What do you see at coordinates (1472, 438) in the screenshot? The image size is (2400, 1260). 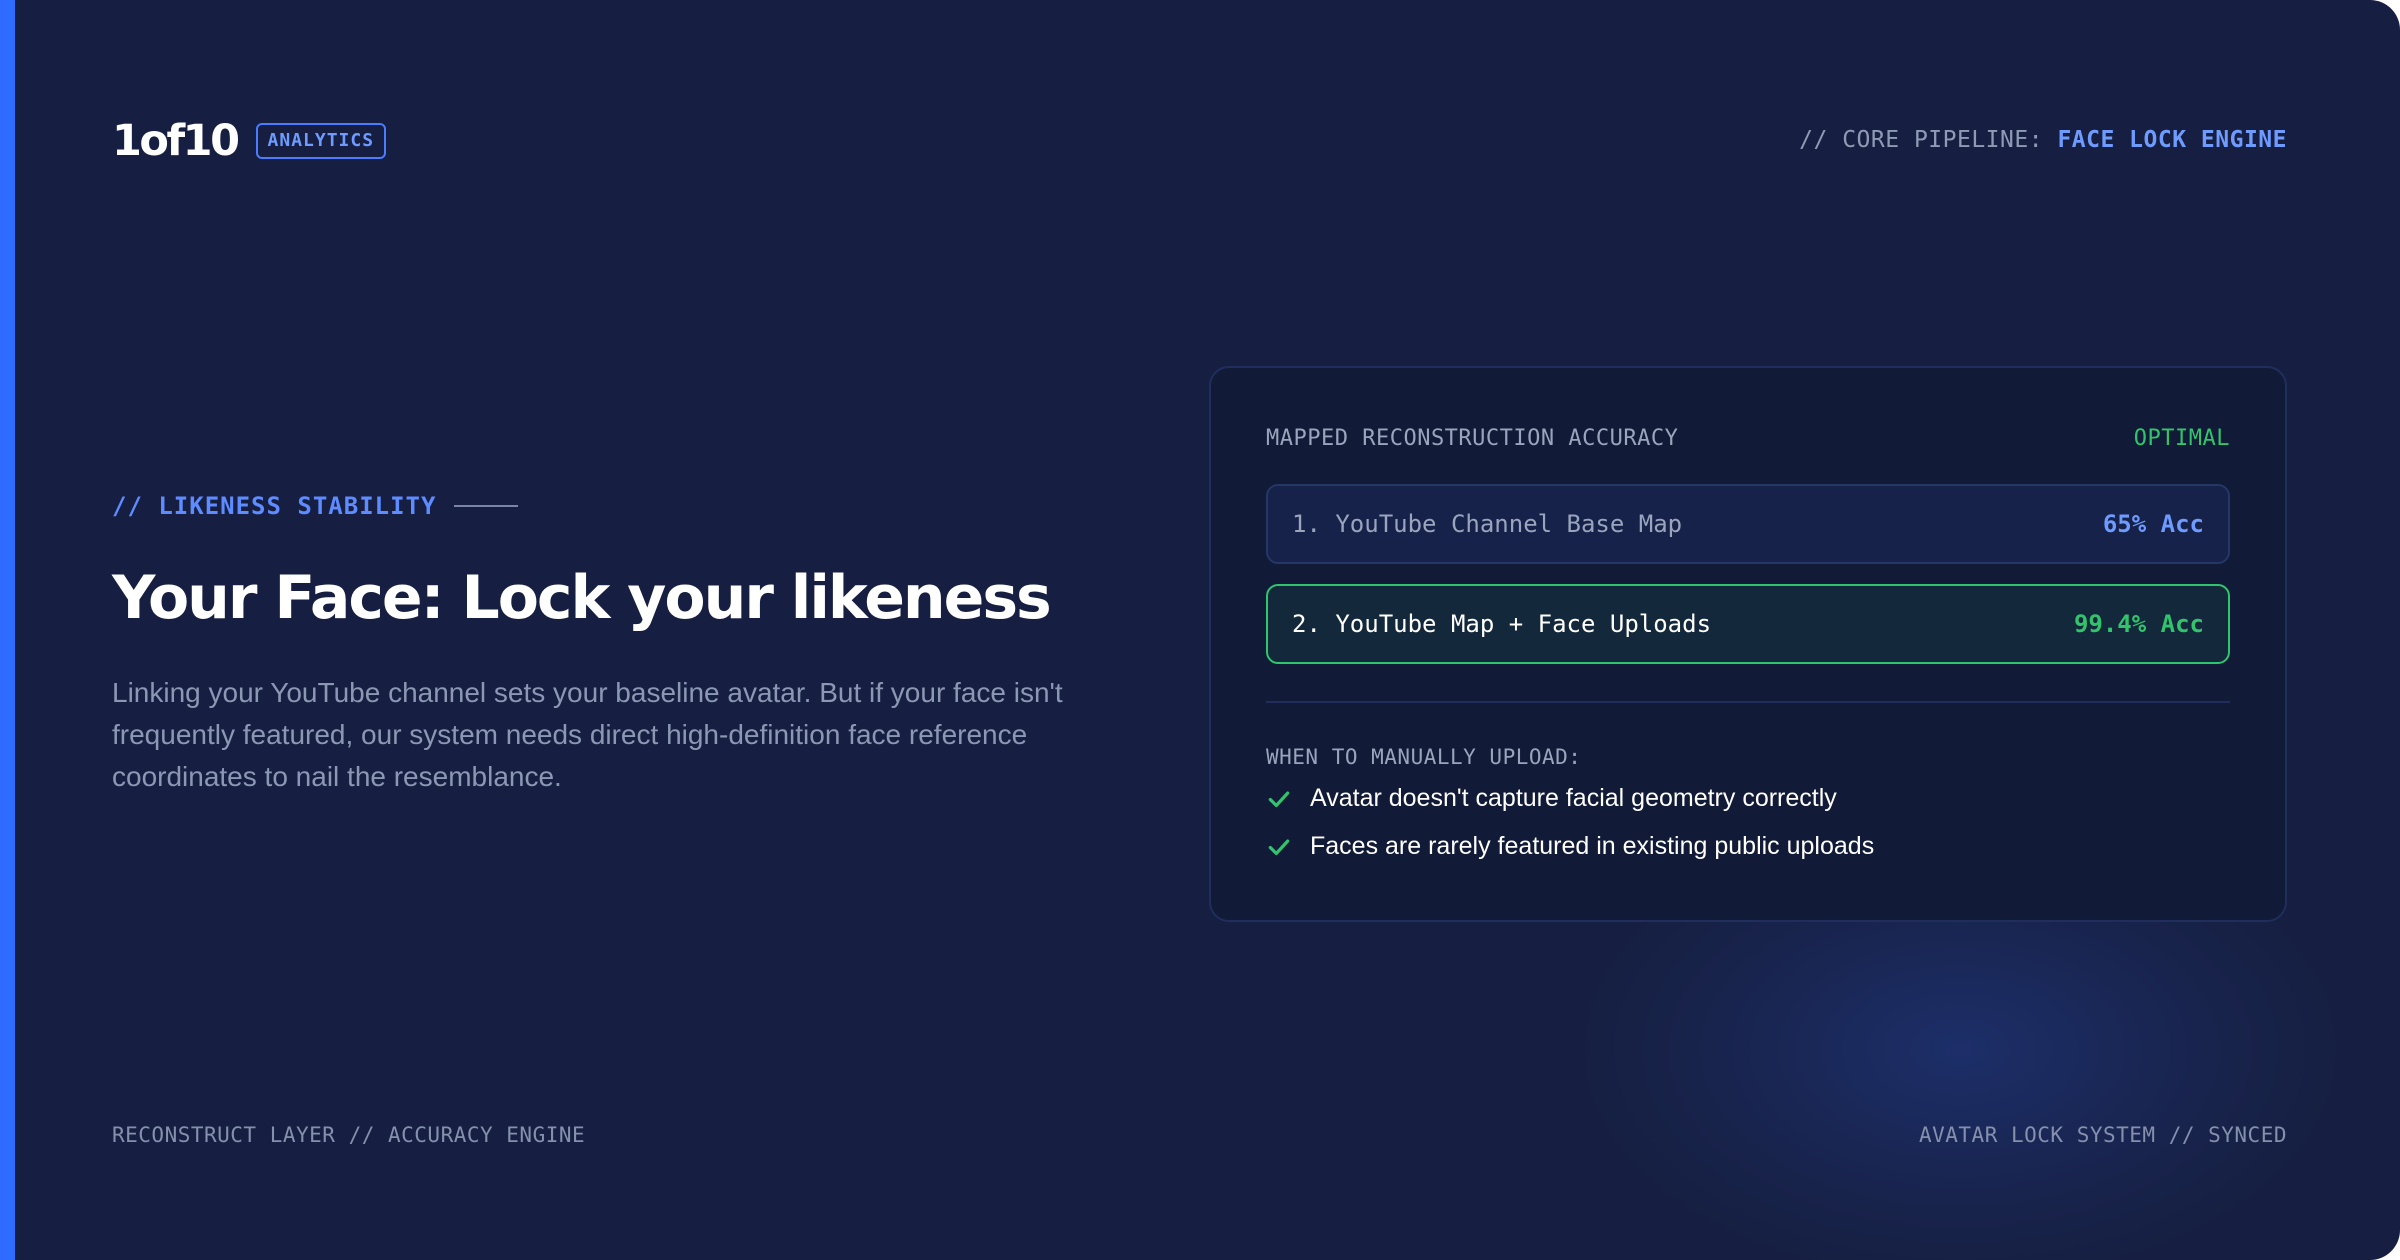 I see `card-title: MAPPED RECONSTRUCTION ACCURACY` at bounding box center [1472, 438].